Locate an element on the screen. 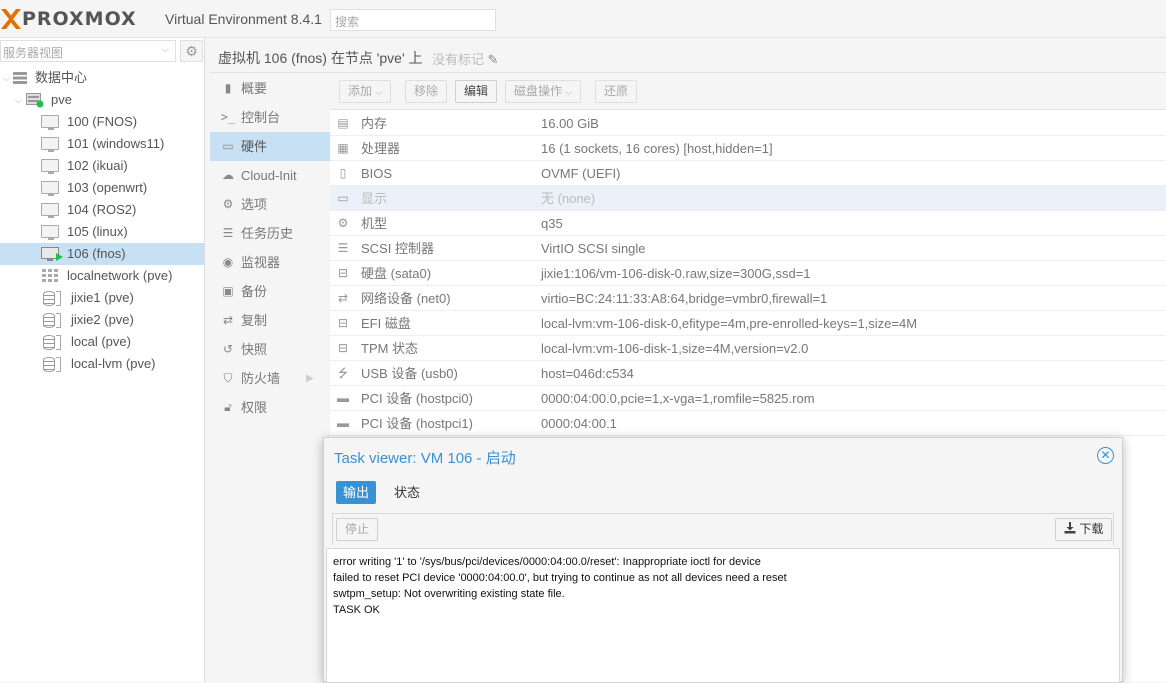  nav-item-monitor: ◉ 监视器 is located at coordinates (270, 262).